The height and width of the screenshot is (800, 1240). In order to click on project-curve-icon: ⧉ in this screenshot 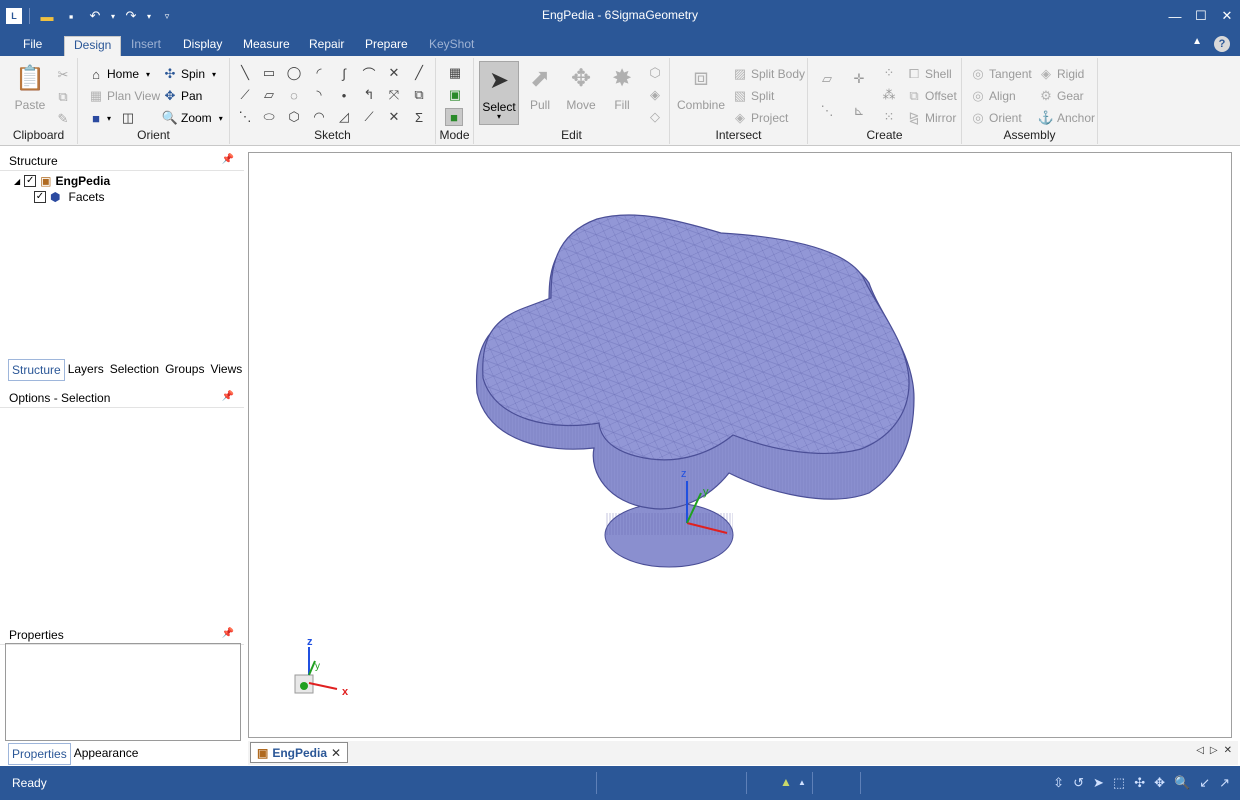, I will do `click(419, 95)`.